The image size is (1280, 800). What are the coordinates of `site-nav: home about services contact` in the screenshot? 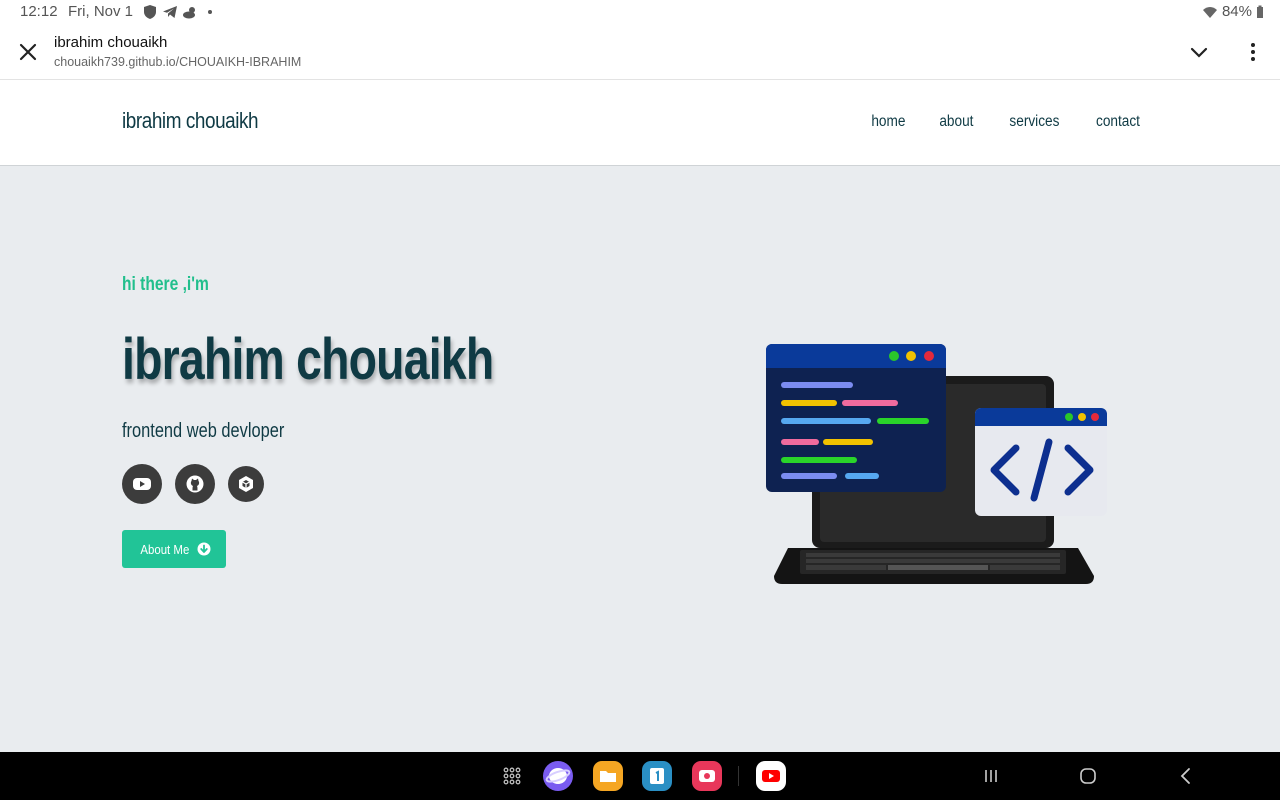 It's located at (1006, 122).